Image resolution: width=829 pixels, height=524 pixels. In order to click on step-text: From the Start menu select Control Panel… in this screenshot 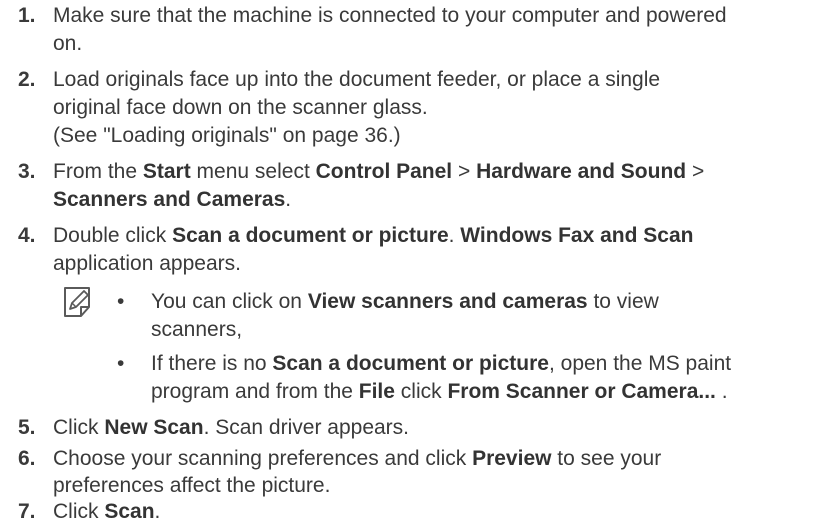, I will do `click(379, 171)`.